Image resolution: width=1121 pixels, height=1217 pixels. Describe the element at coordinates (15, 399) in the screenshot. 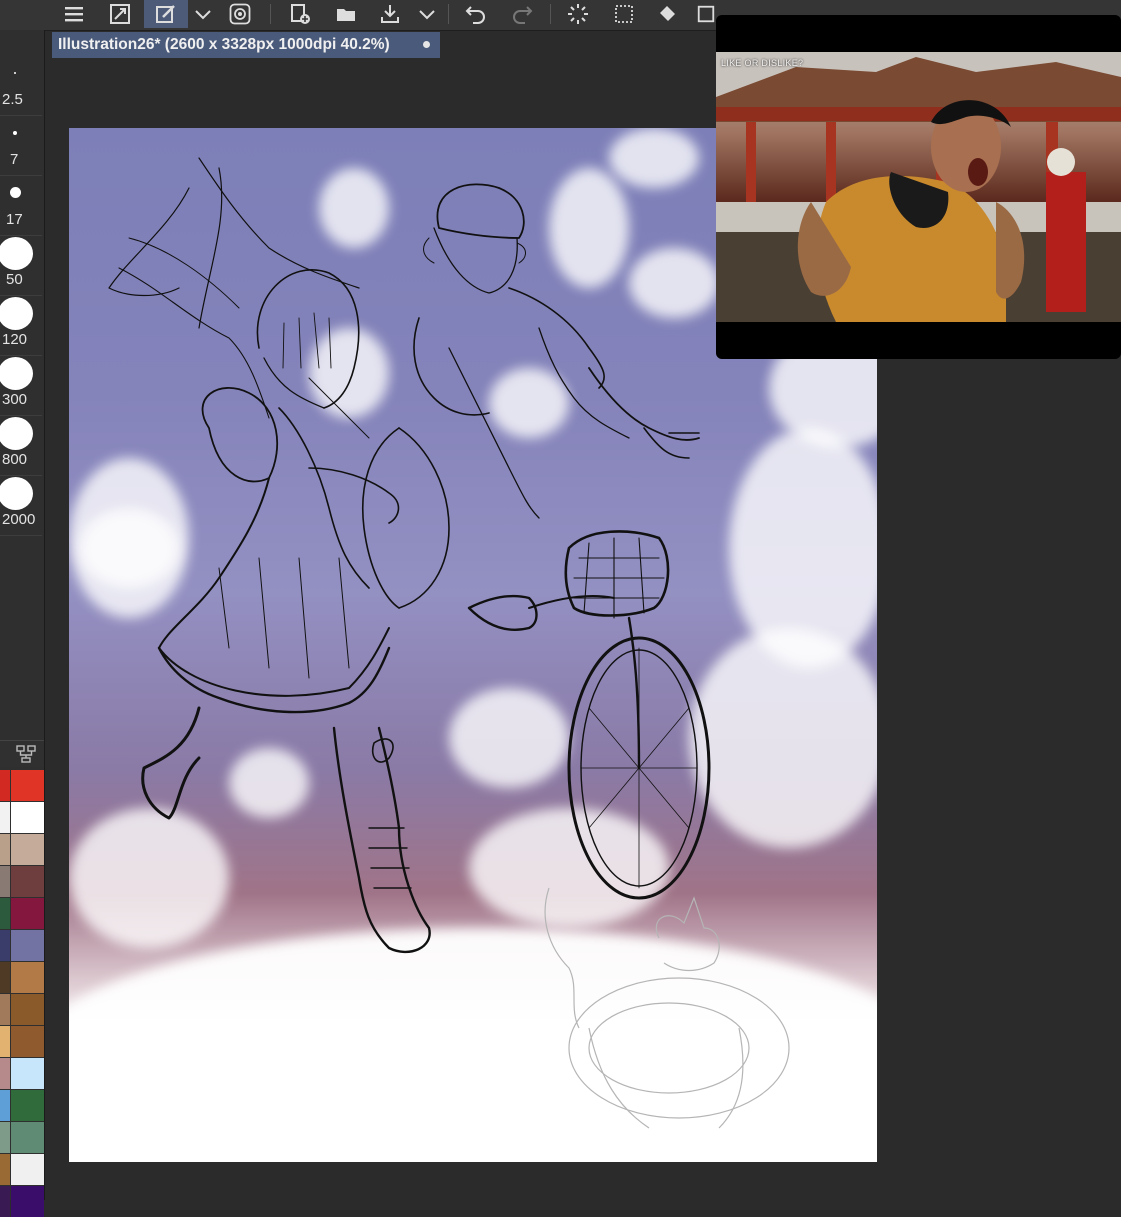

I see `brush-size-label: 300` at that location.